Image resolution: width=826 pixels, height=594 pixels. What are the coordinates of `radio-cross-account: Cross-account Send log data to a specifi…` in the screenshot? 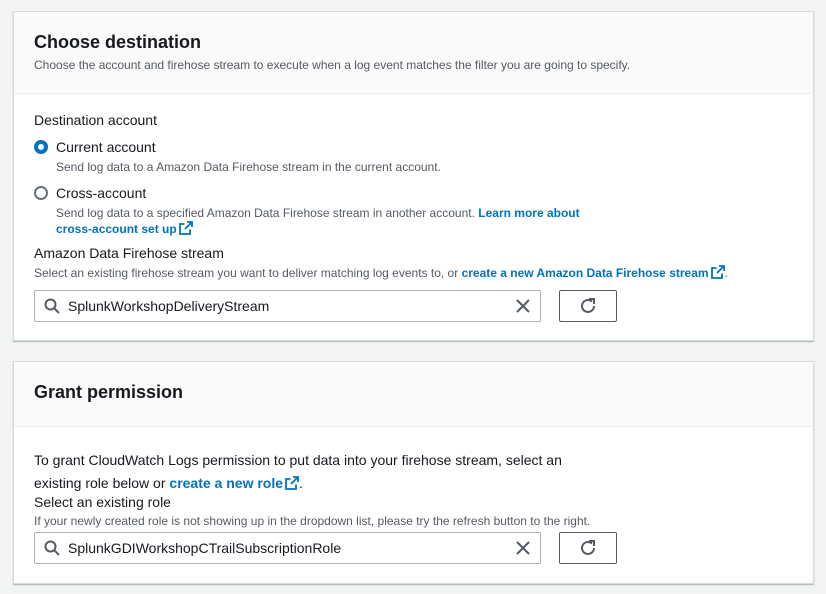 It's located at (395, 211).